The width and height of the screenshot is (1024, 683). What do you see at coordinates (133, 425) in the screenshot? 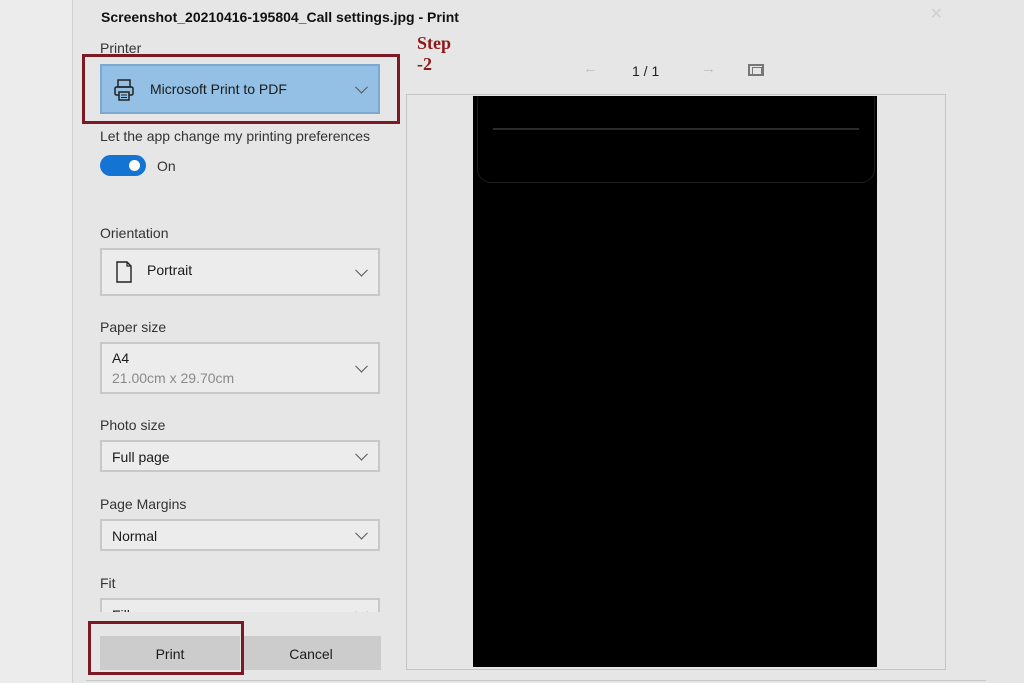
I see `photo-size-label: Photo size` at bounding box center [133, 425].